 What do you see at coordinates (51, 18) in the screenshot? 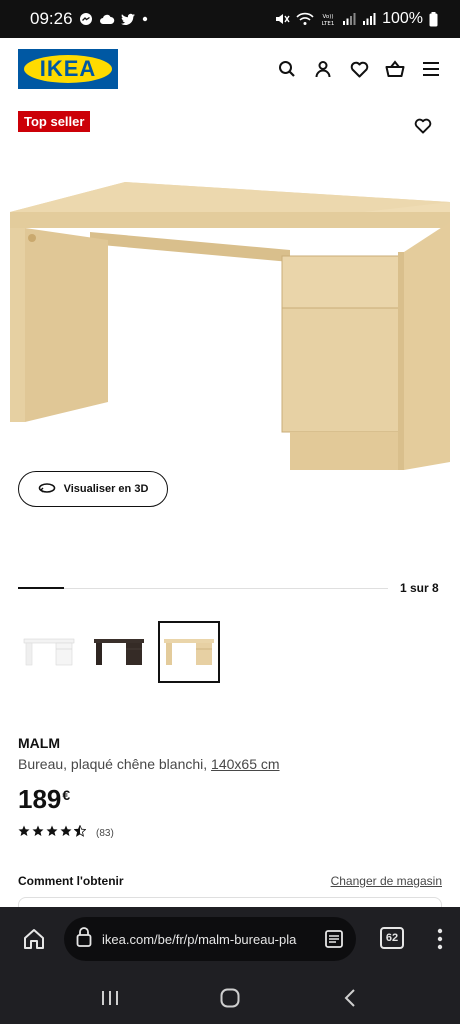
I see `status-time: 09:26` at bounding box center [51, 18].